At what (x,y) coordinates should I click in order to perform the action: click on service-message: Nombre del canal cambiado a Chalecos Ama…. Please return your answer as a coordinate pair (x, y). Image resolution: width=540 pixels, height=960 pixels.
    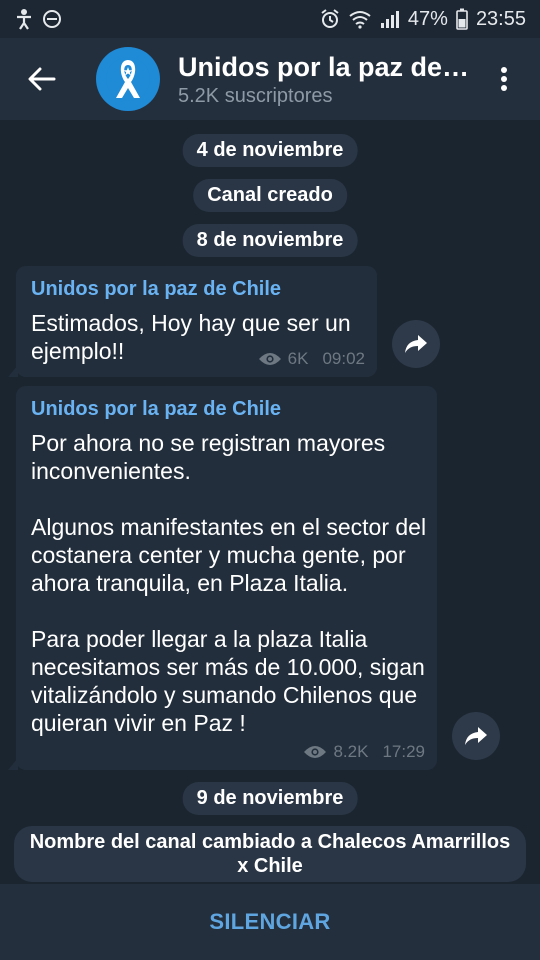
    Looking at the image, I should click on (270, 854).